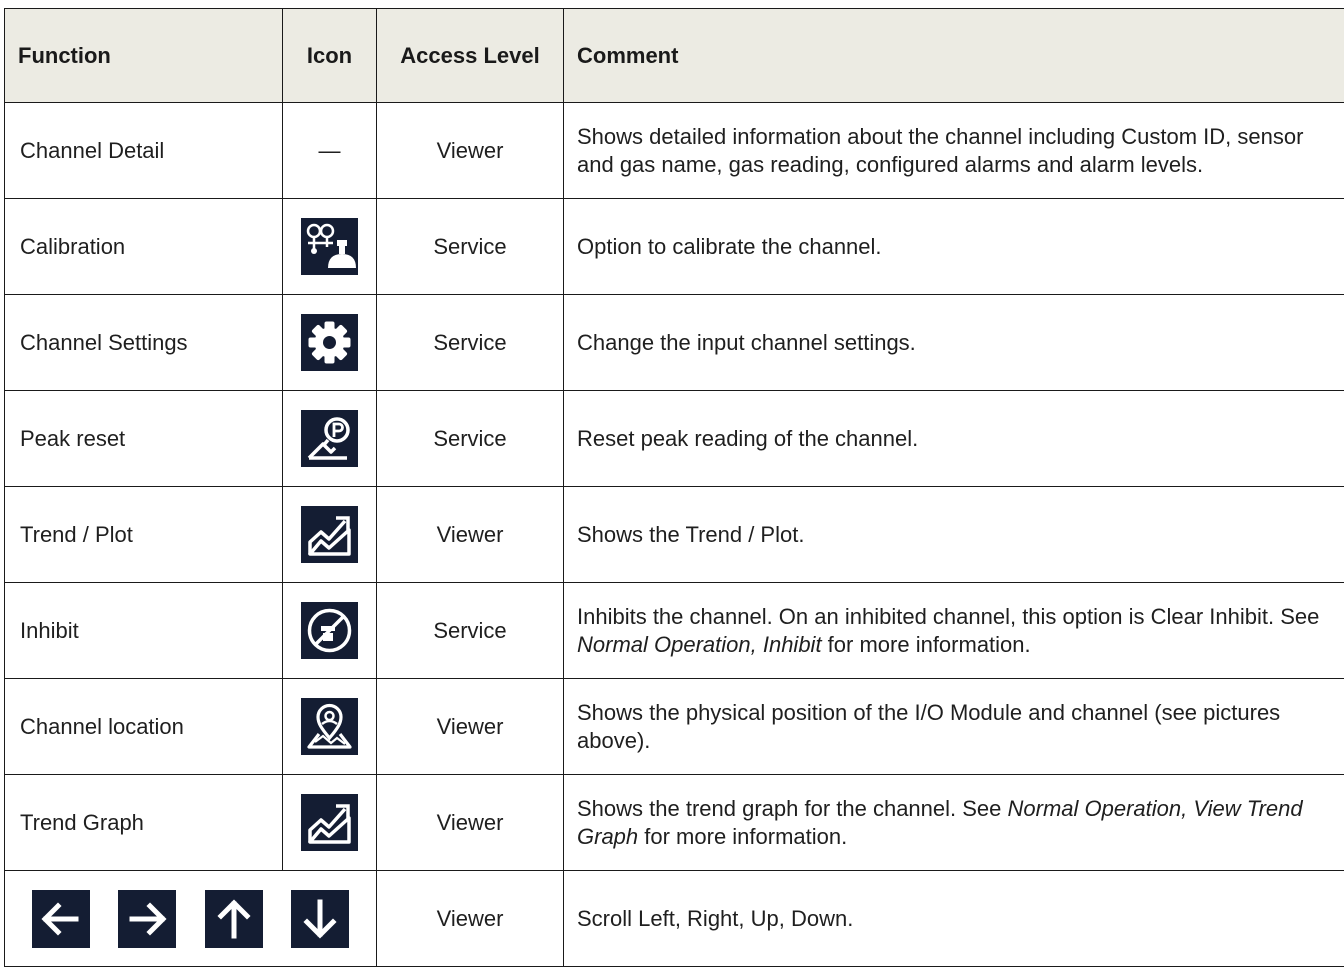  I want to click on trend-graph-icon, so click(329, 822).